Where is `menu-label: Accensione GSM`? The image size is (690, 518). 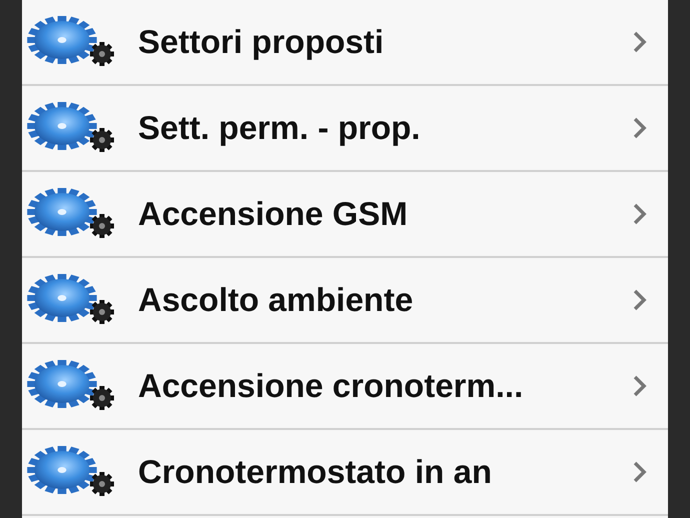 menu-label: Accensione GSM is located at coordinates (273, 214).